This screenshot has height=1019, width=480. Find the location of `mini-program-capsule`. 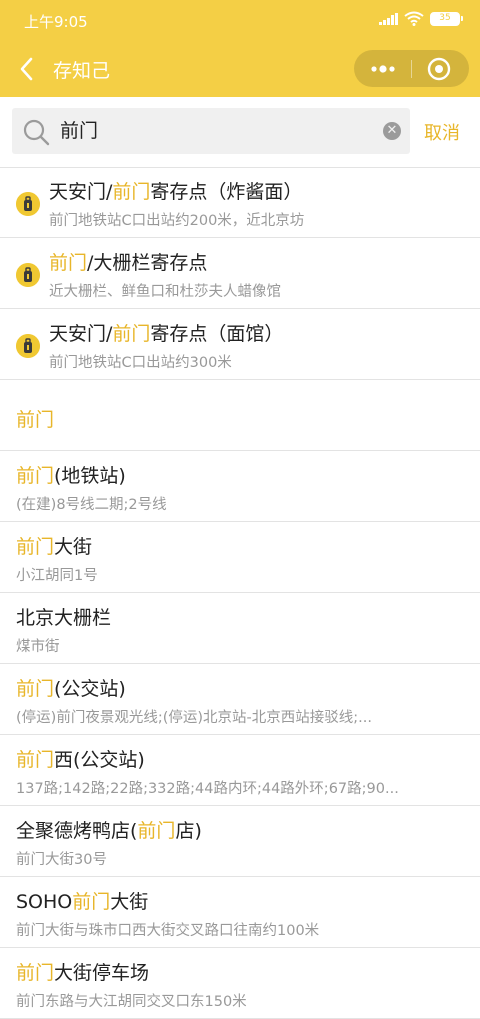

mini-program-capsule is located at coordinates (411, 68).